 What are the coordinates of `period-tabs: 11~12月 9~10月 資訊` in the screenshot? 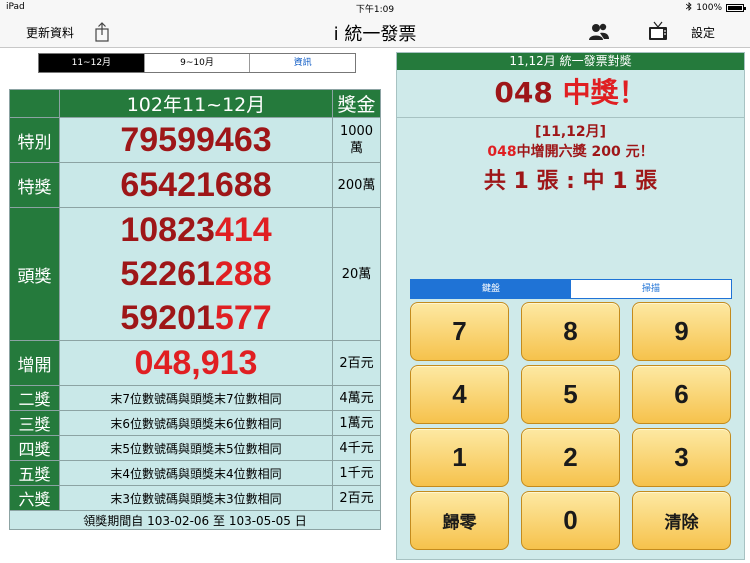 It's located at (197, 63).